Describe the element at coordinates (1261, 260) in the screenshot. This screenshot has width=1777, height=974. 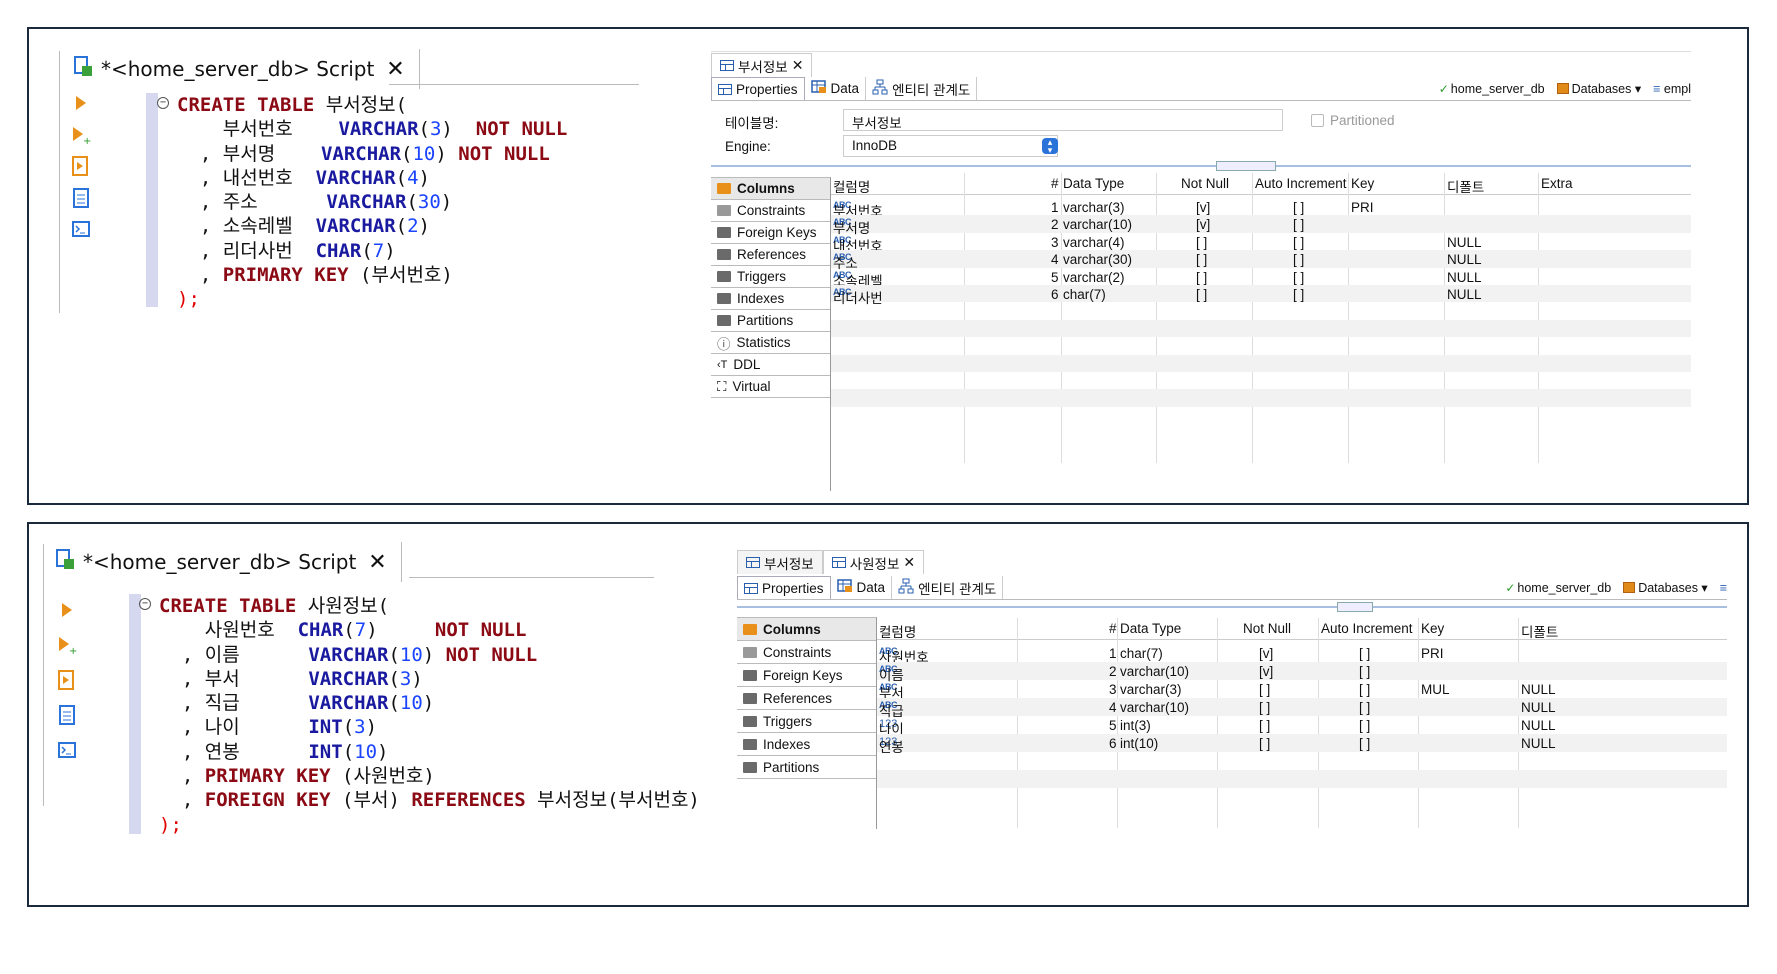
I see `table-row: ABC 주소 4 varchar(30)[ ][ ] NULL` at that location.